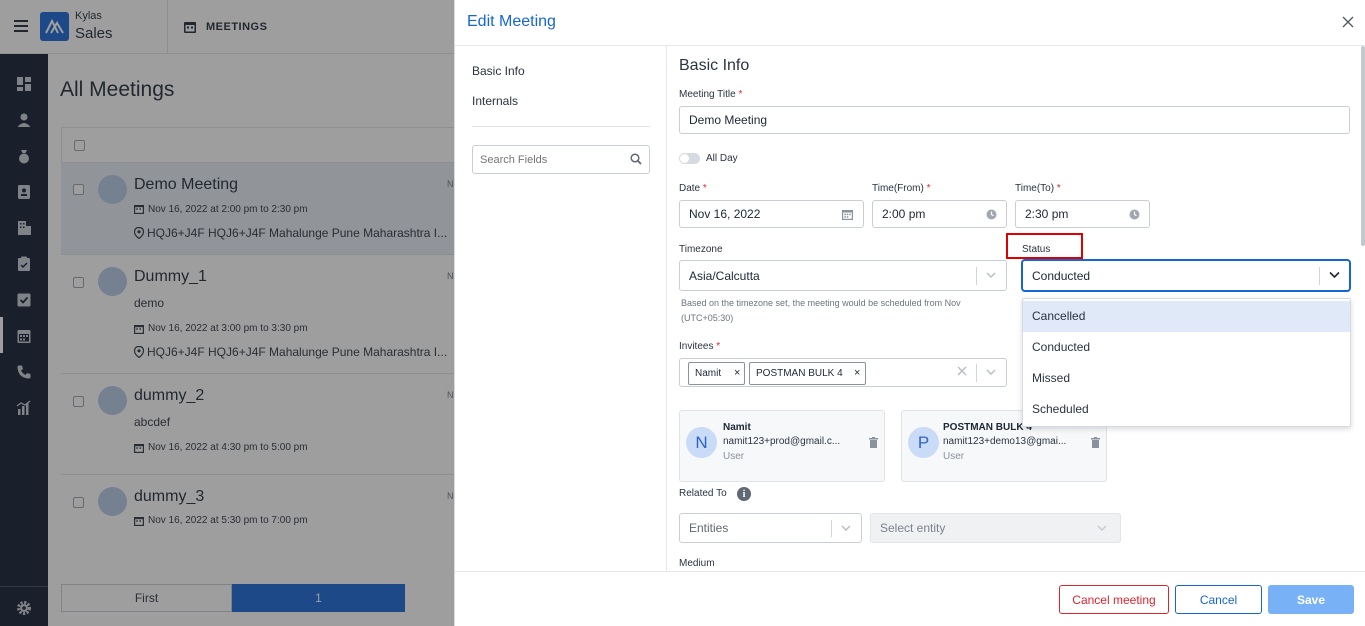 The height and width of the screenshot is (626, 1365). Describe the element at coordinates (561, 126) in the screenshot. I see `nav-divider` at that location.